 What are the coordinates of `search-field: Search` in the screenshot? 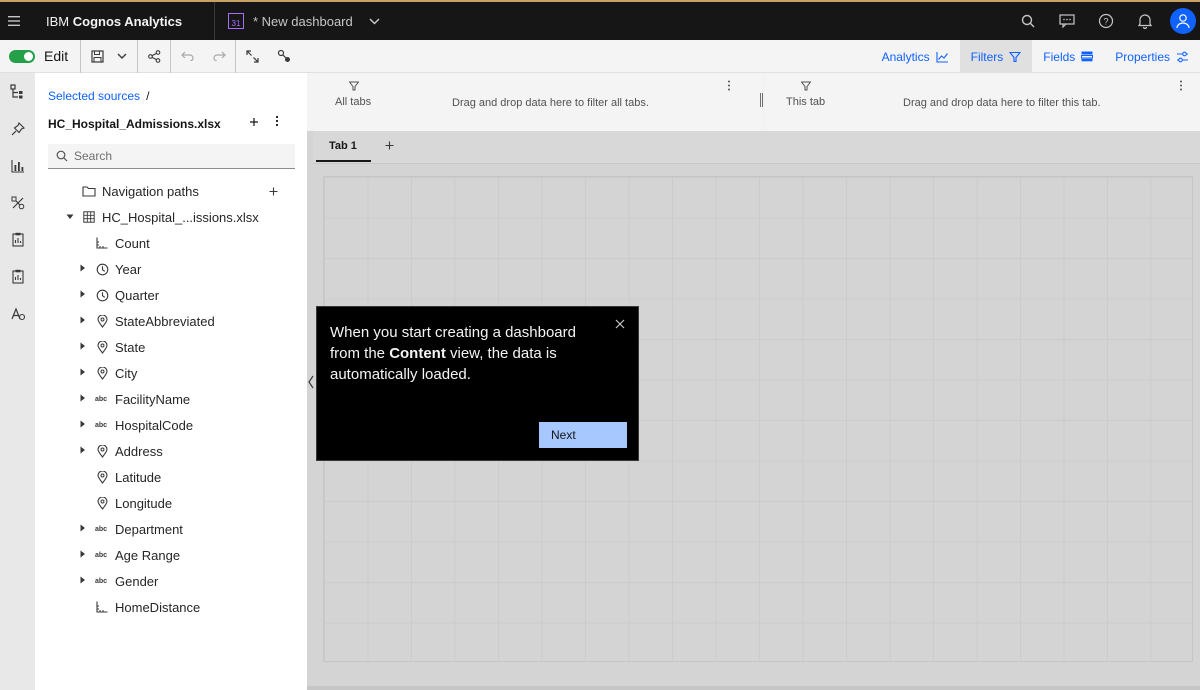 It's located at (171, 156).